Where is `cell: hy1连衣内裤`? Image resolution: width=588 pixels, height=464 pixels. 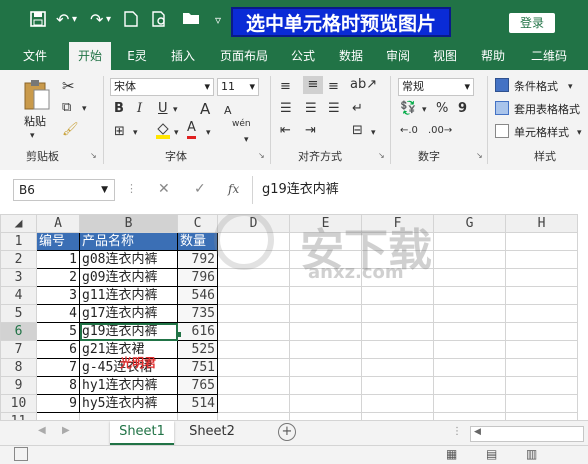 cell: hy1连衣内裤 is located at coordinates (128, 385).